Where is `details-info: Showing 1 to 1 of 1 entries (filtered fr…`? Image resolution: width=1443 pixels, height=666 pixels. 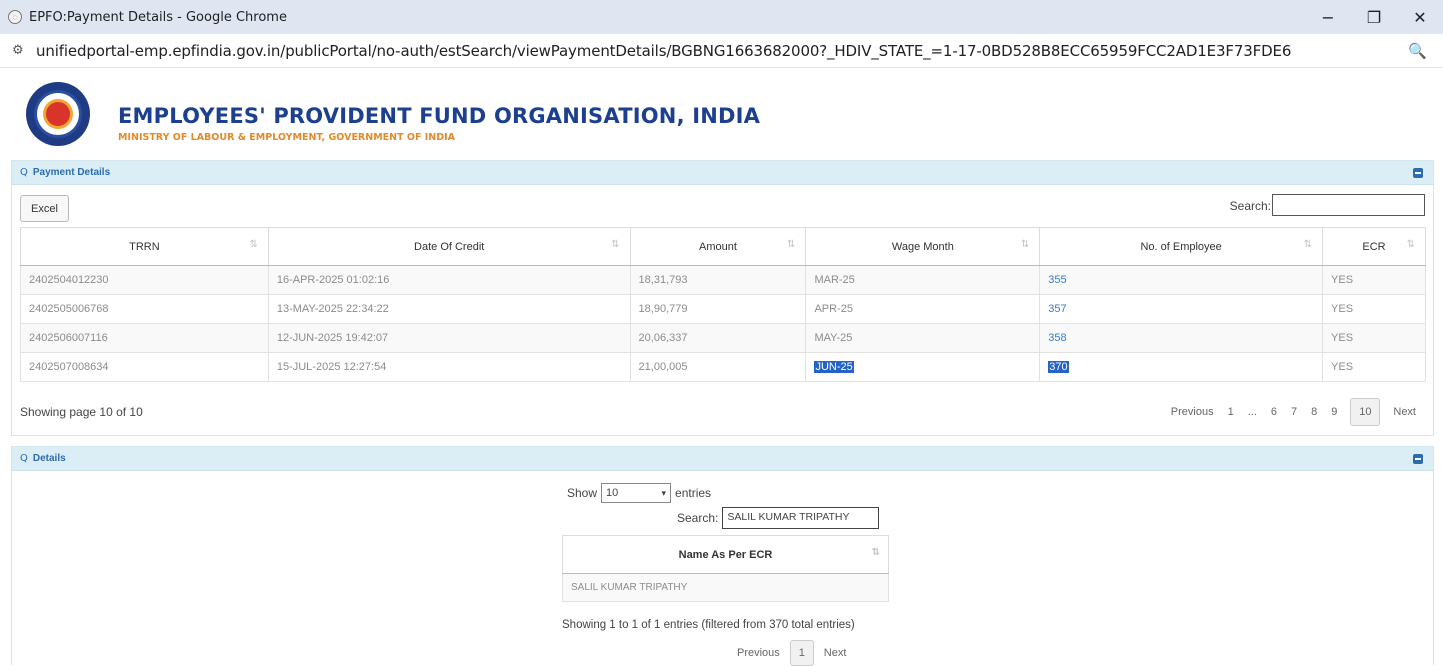
details-info: Showing 1 to 1 of 1 entries (filtered fr… is located at coordinates (708, 625).